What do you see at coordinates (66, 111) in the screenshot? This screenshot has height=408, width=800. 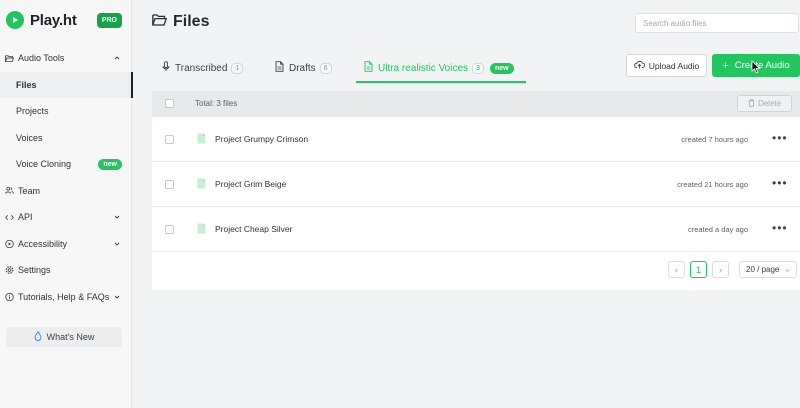 I see `sidebar-item-projects: Projects` at bounding box center [66, 111].